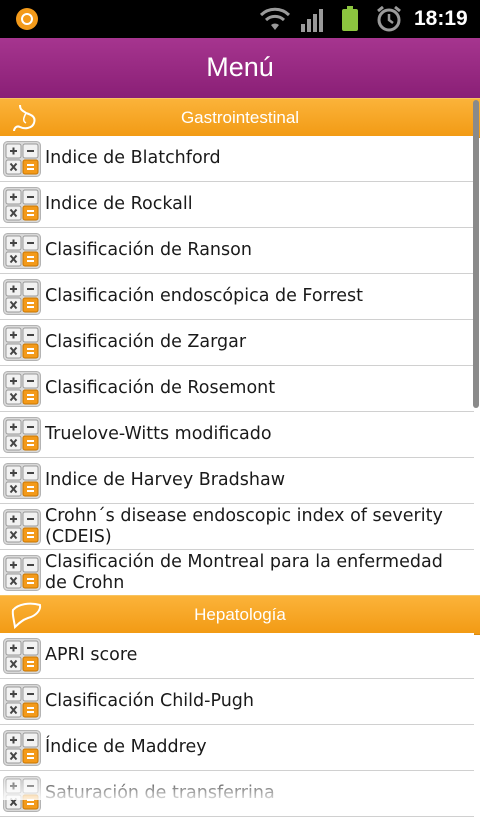 The height and width of the screenshot is (817, 480). I want to click on list-item-clasificacion-de-ranson: Clasificación de Ranson, so click(237, 251).